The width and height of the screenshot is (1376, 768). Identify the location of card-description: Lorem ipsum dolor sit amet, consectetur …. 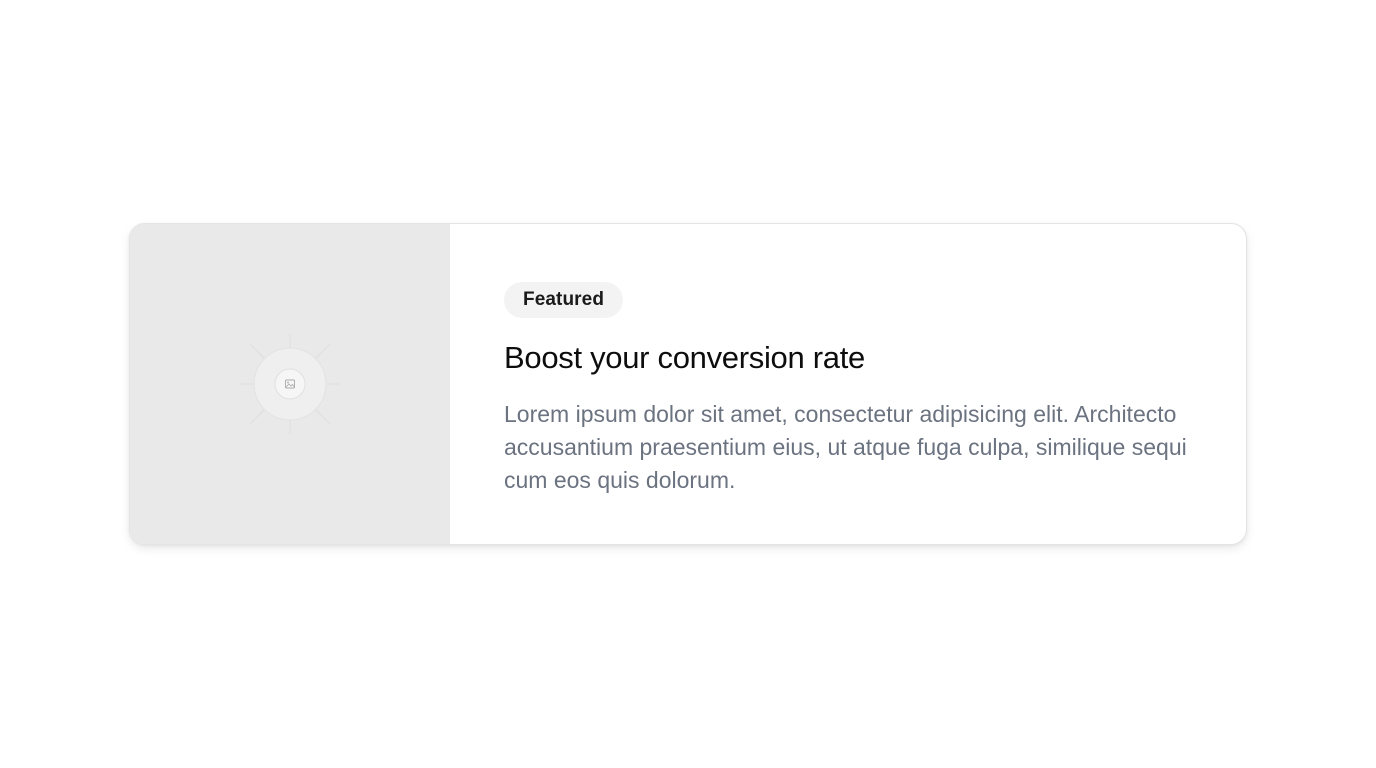
(845, 447).